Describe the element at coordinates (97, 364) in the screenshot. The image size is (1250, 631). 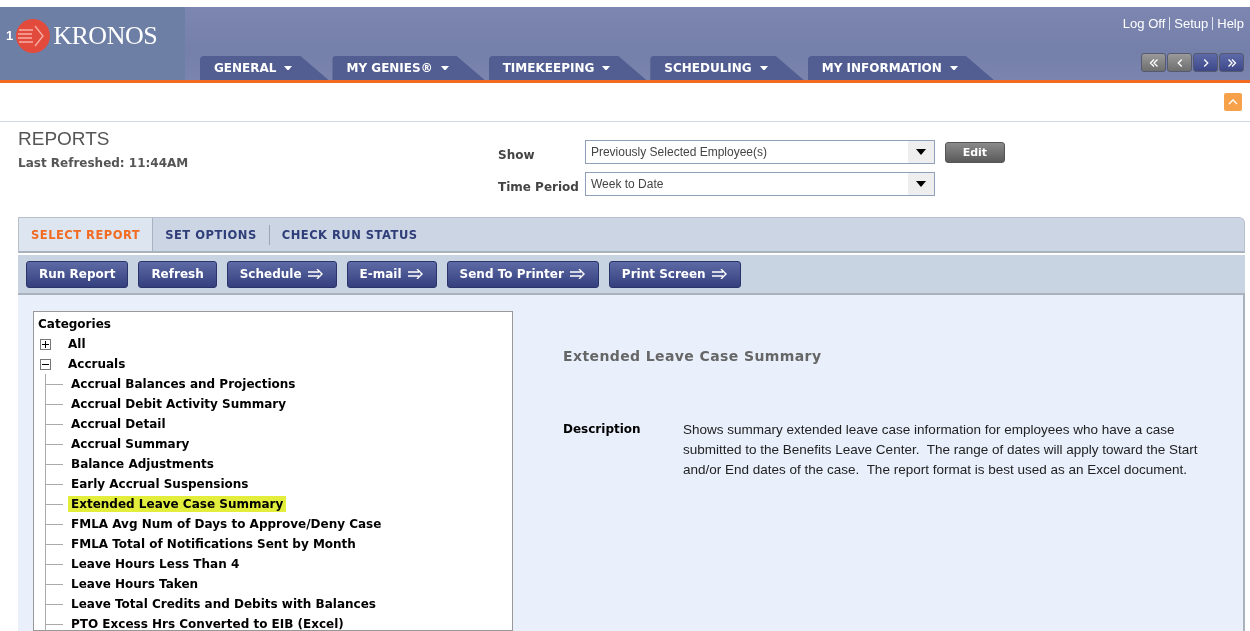
I see `tree-item: Accruals` at that location.